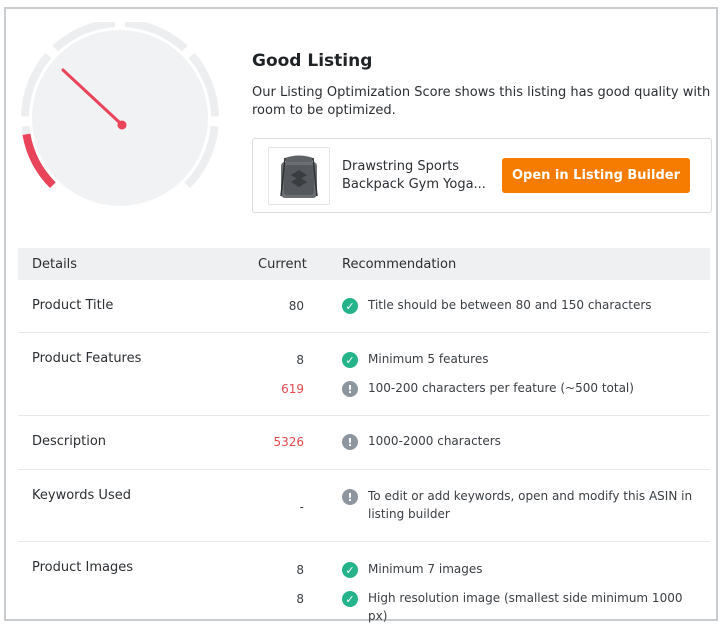 The image size is (724, 628). I want to click on product-thumbnail, so click(299, 176).